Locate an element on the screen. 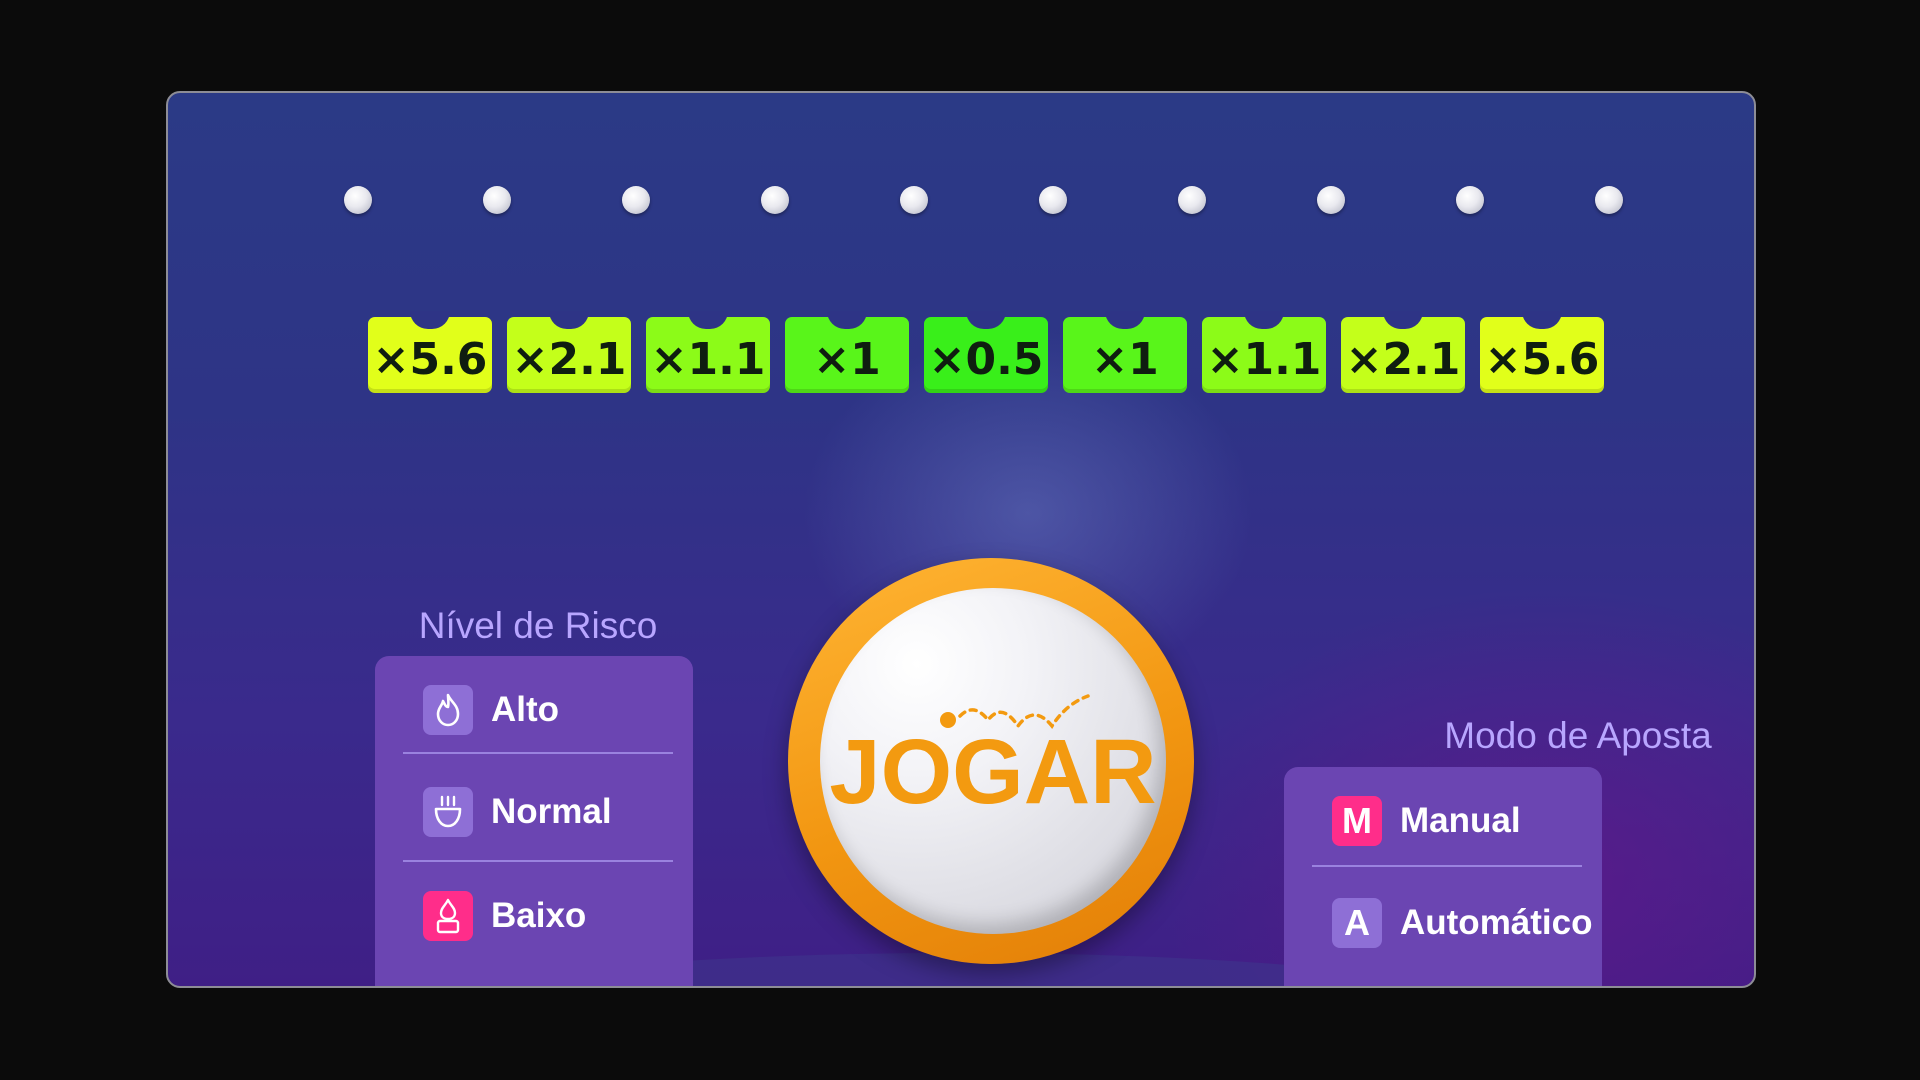 The width and height of the screenshot is (1920, 1080). manual-mode-icon: M is located at coordinates (1357, 821).